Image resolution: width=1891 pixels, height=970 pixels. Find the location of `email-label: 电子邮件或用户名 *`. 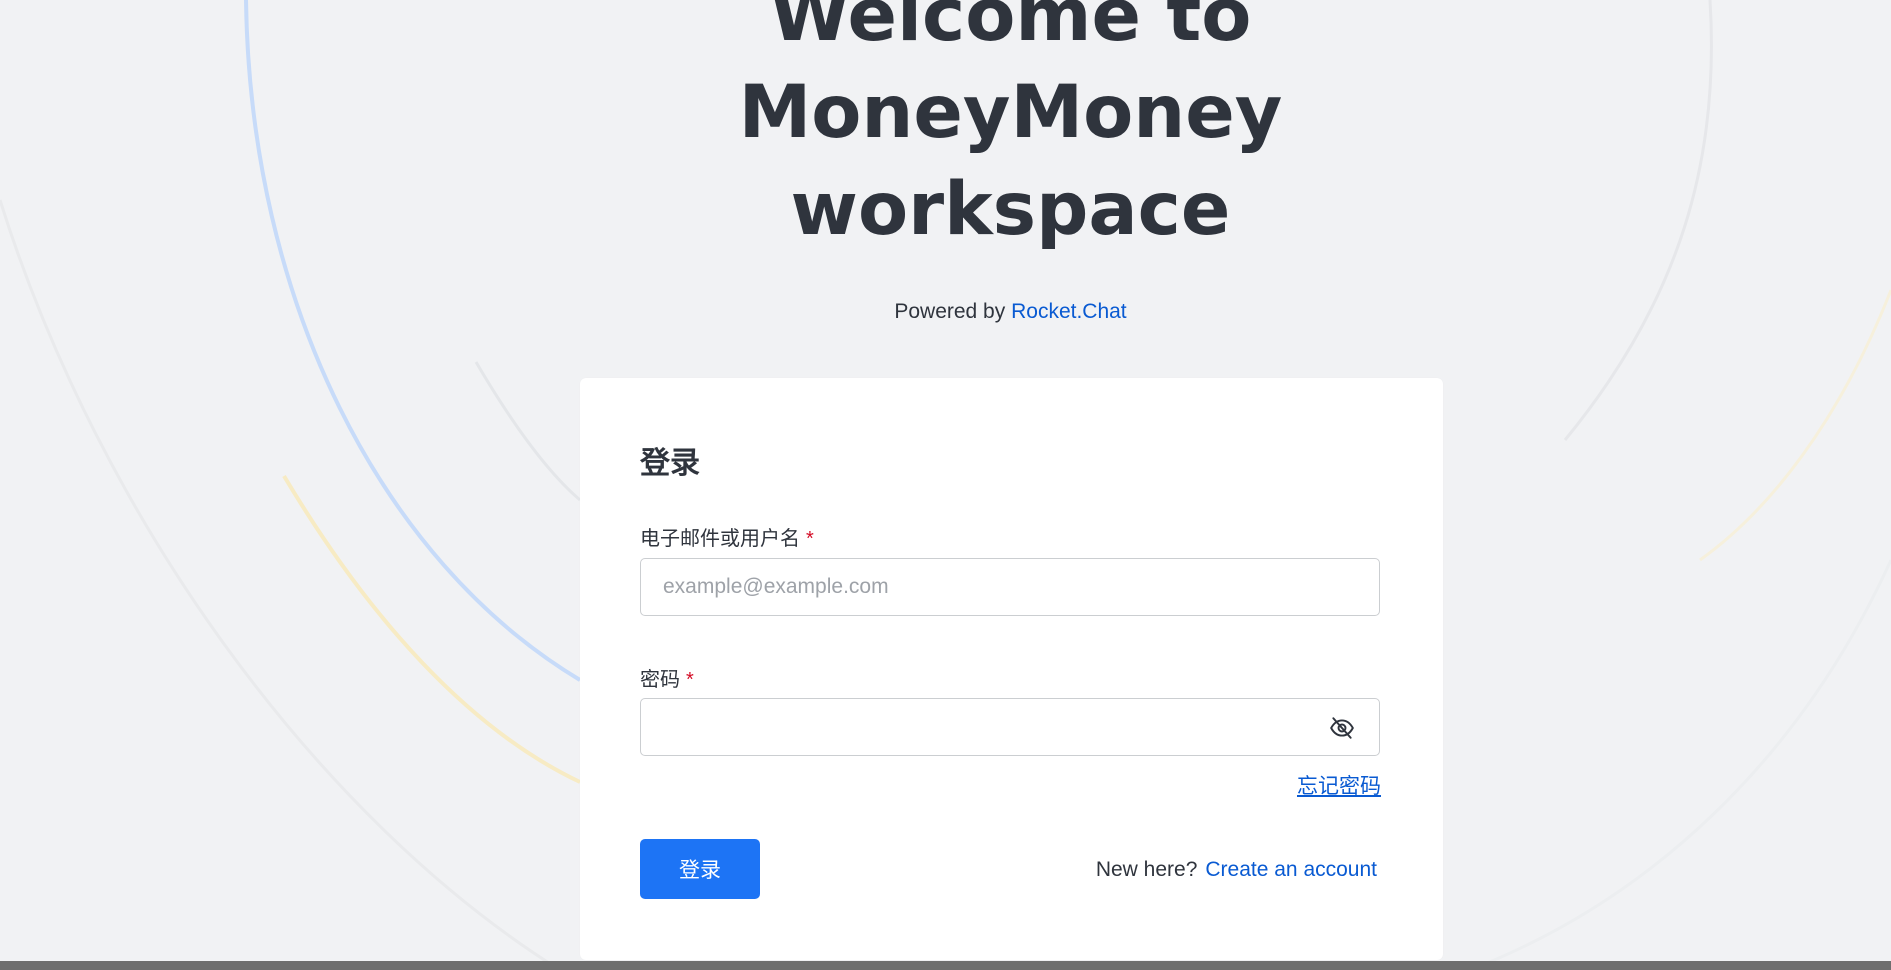

email-label: 电子邮件或用户名 * is located at coordinates (727, 536).